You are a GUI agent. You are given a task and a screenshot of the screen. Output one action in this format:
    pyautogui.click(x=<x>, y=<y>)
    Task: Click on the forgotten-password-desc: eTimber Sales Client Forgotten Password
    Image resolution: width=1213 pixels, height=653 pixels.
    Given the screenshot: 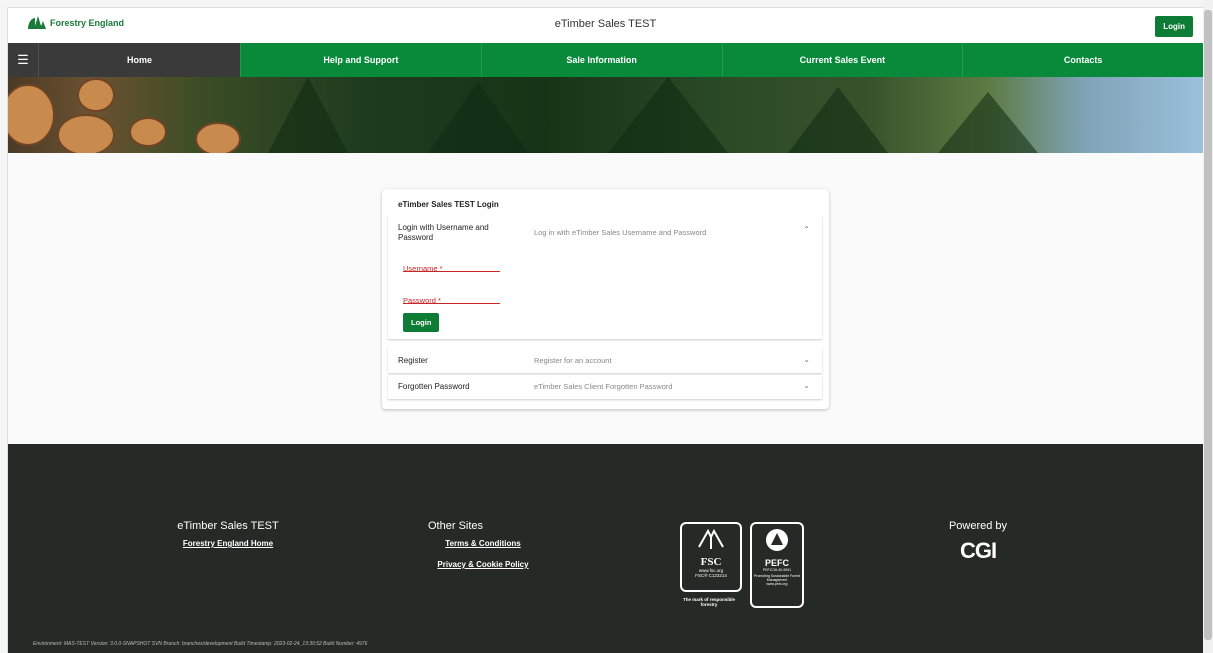 What is the action you would take?
    pyautogui.click(x=603, y=386)
    